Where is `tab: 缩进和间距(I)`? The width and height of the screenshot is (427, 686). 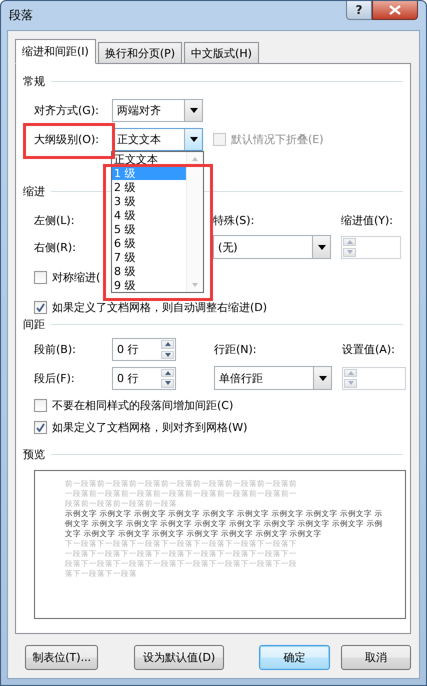
tab: 缩进和间距(I) is located at coordinates (55, 51).